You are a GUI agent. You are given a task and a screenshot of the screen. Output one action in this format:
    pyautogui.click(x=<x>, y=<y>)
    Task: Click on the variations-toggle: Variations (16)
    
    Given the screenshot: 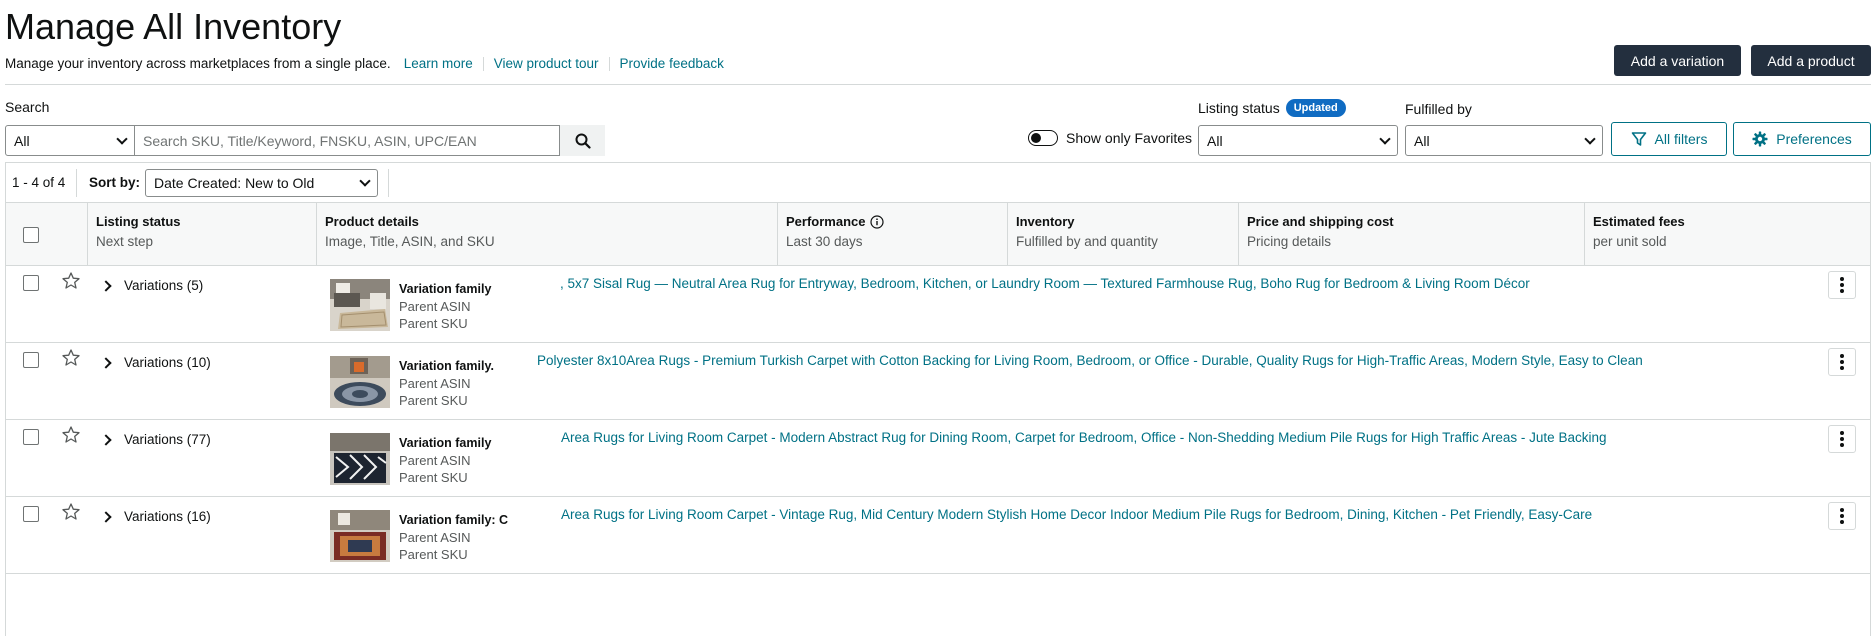 What is the action you would take?
    pyautogui.click(x=155, y=516)
    